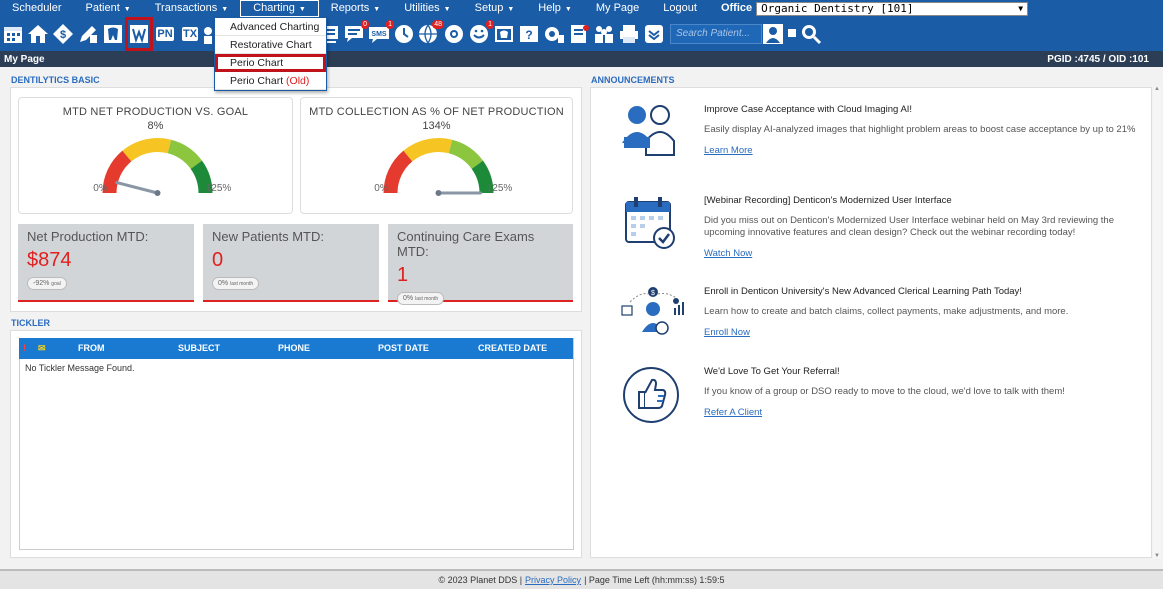 The width and height of the screenshot is (1163, 589). Describe the element at coordinates (403, 275) in the screenshot. I see `stat-value: 1` at that location.